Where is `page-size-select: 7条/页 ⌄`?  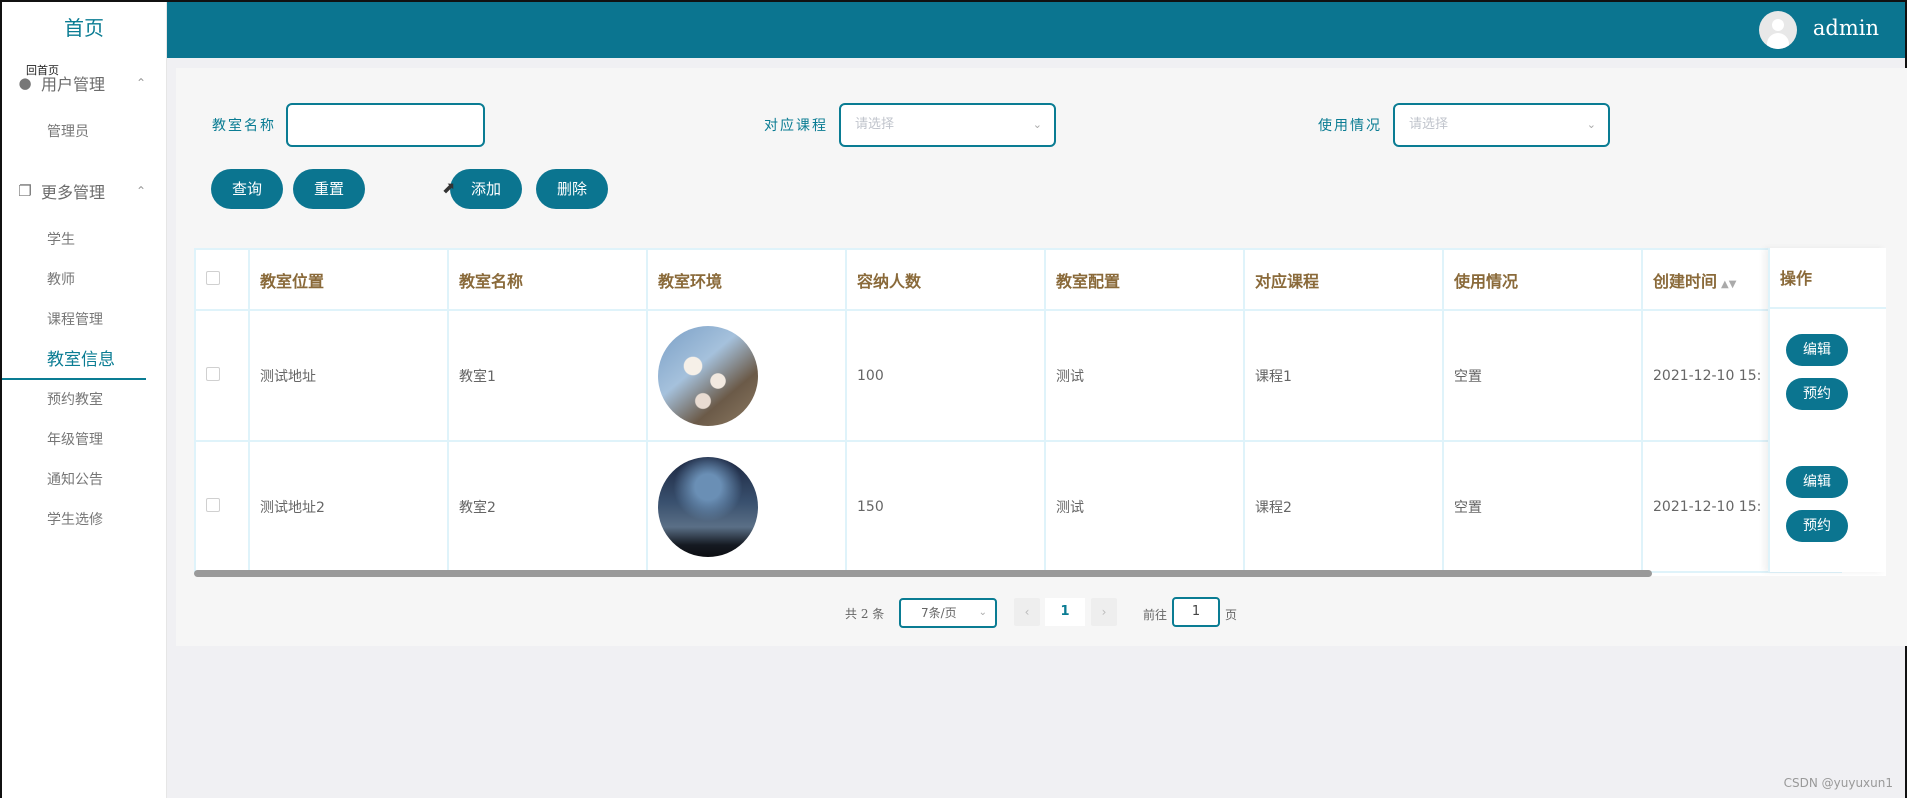
page-size-select: 7条/页 ⌄ is located at coordinates (948, 613).